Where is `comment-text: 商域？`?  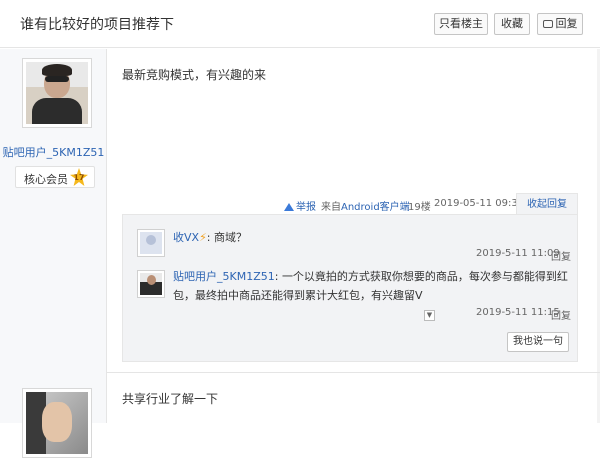 comment-text: 商域？ is located at coordinates (230, 237).